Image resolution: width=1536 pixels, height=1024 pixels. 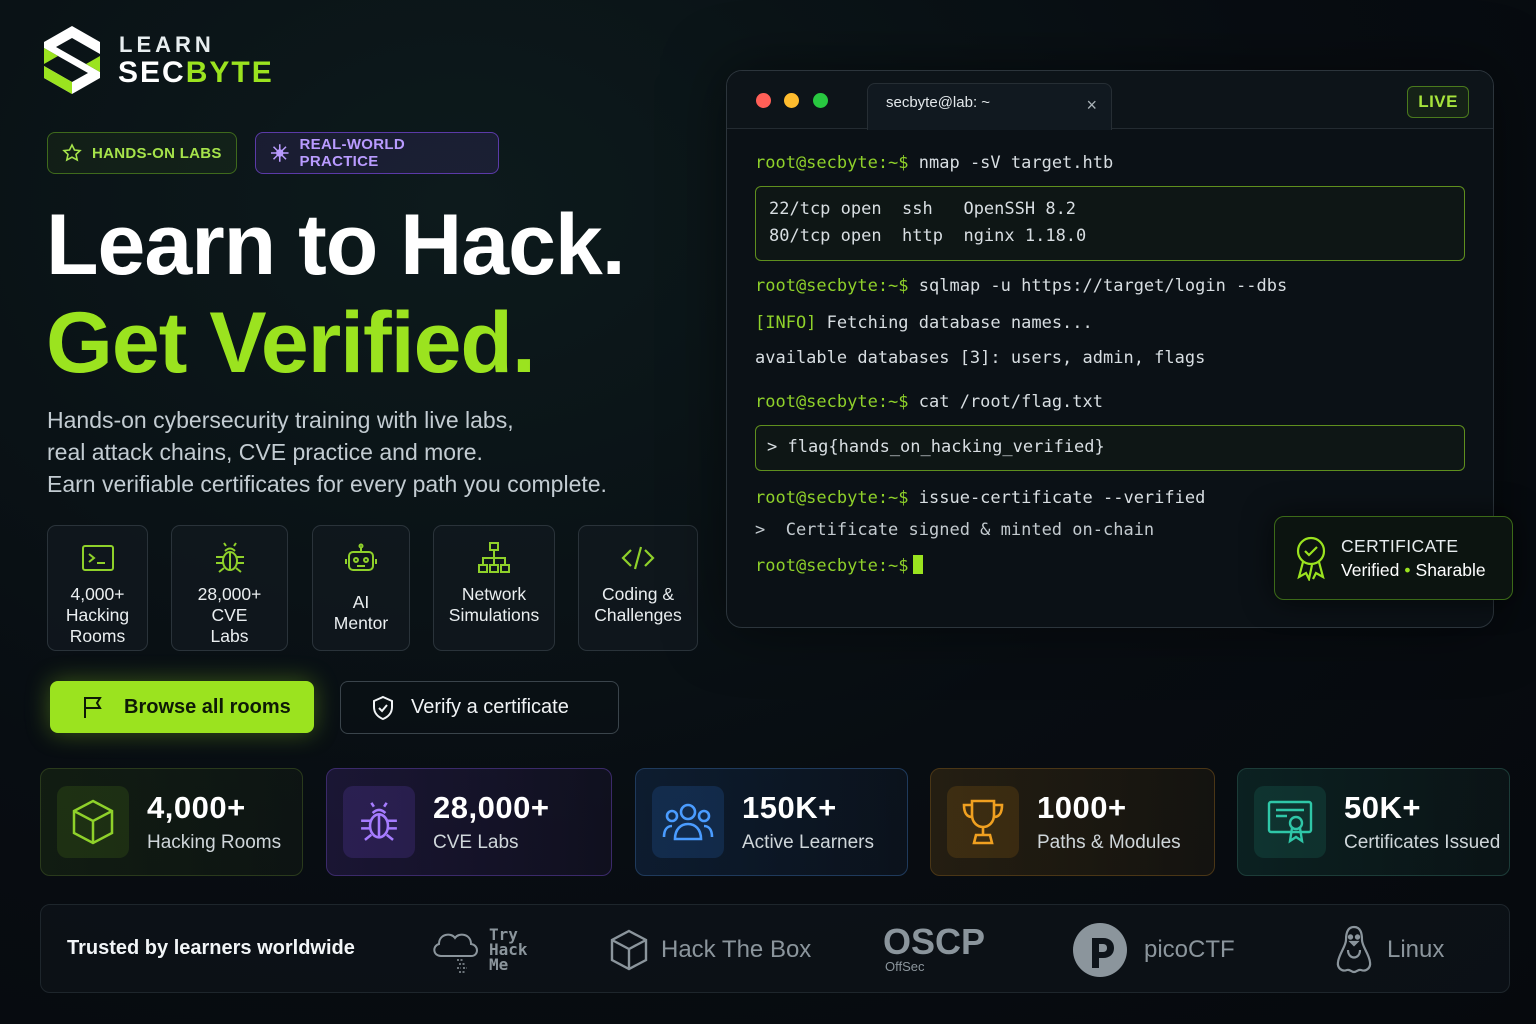 What do you see at coordinates (1100, 949) in the screenshot?
I see `pico-icon` at bounding box center [1100, 949].